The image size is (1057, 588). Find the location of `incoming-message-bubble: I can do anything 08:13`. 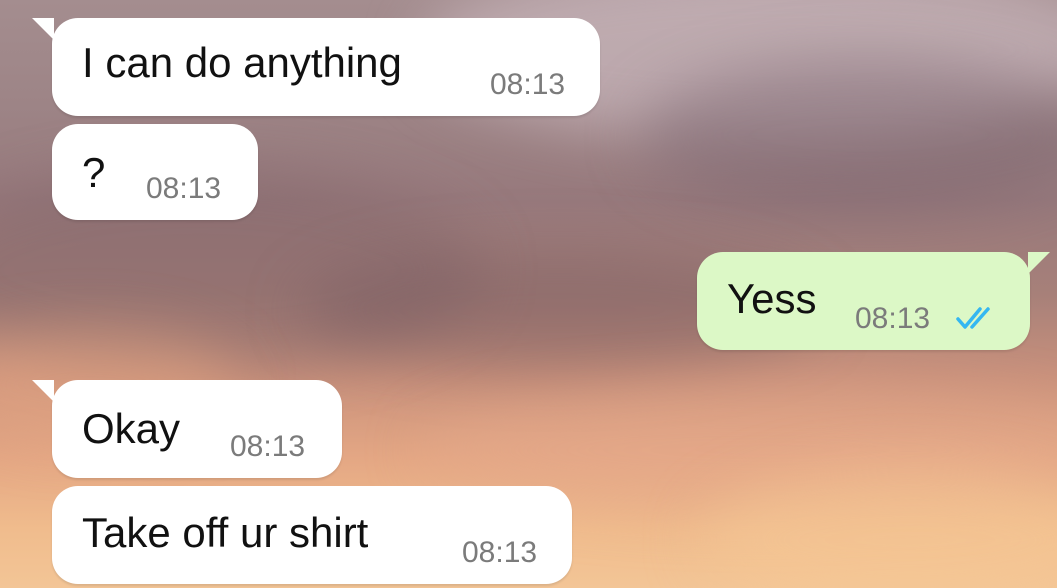

incoming-message-bubble: I can do anything 08:13 is located at coordinates (316, 67).